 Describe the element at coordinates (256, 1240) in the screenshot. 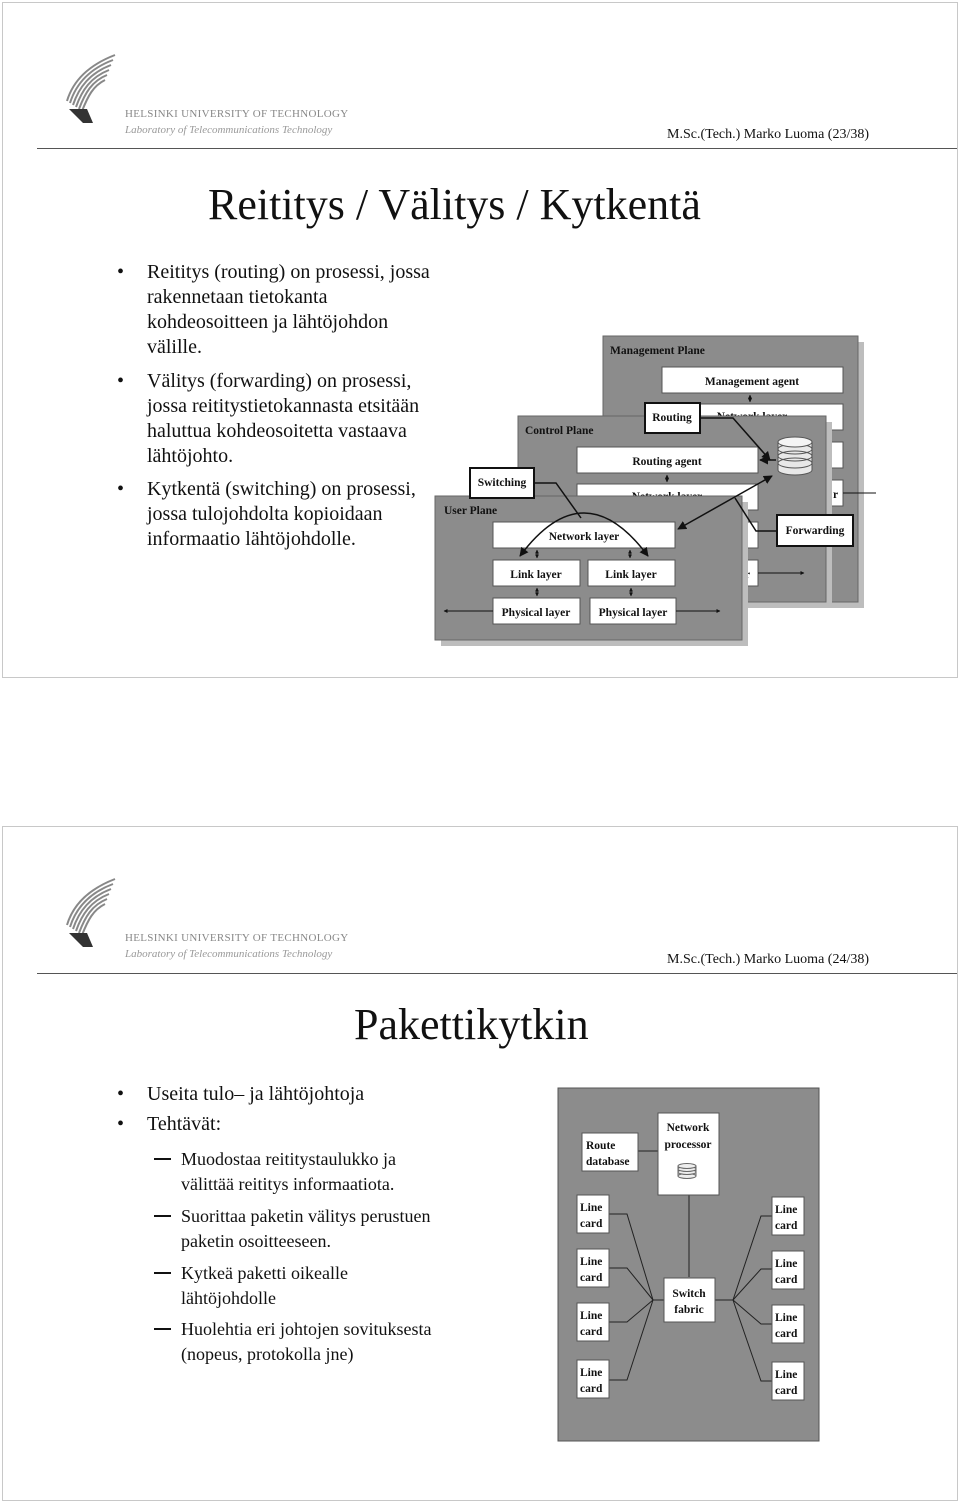

I see `sub-line: paketin osoitteeseen.` at that location.